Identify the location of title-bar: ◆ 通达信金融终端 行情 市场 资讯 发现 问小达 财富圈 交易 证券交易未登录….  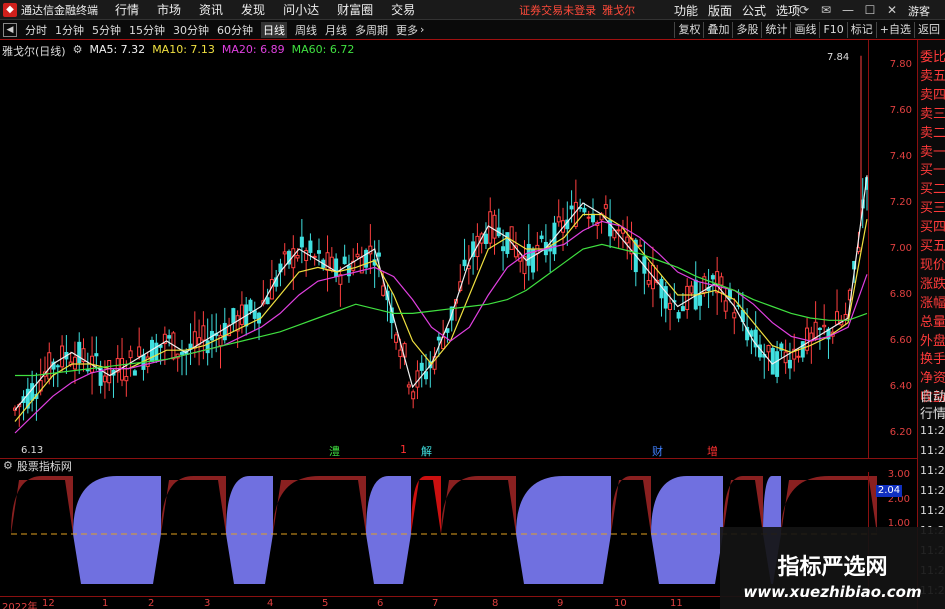
(472, 10).